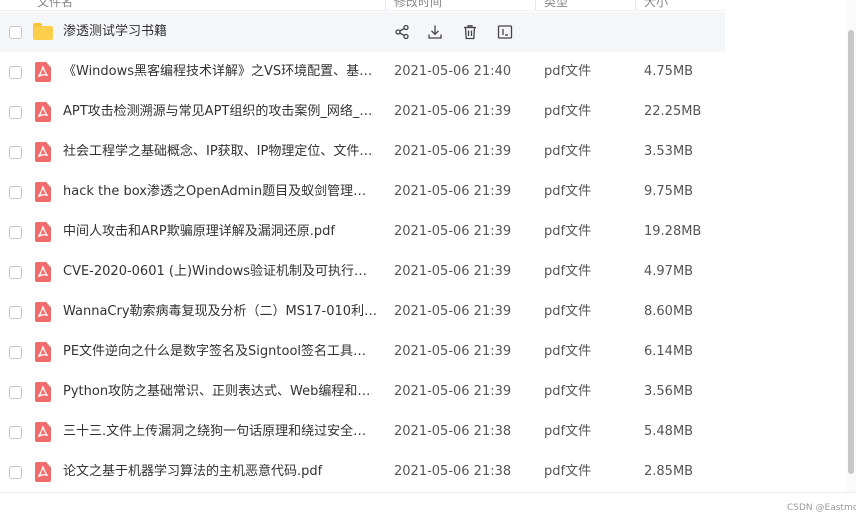 Image resolution: width=856 pixels, height=523 pixels. I want to click on download-icon, so click(435, 32).